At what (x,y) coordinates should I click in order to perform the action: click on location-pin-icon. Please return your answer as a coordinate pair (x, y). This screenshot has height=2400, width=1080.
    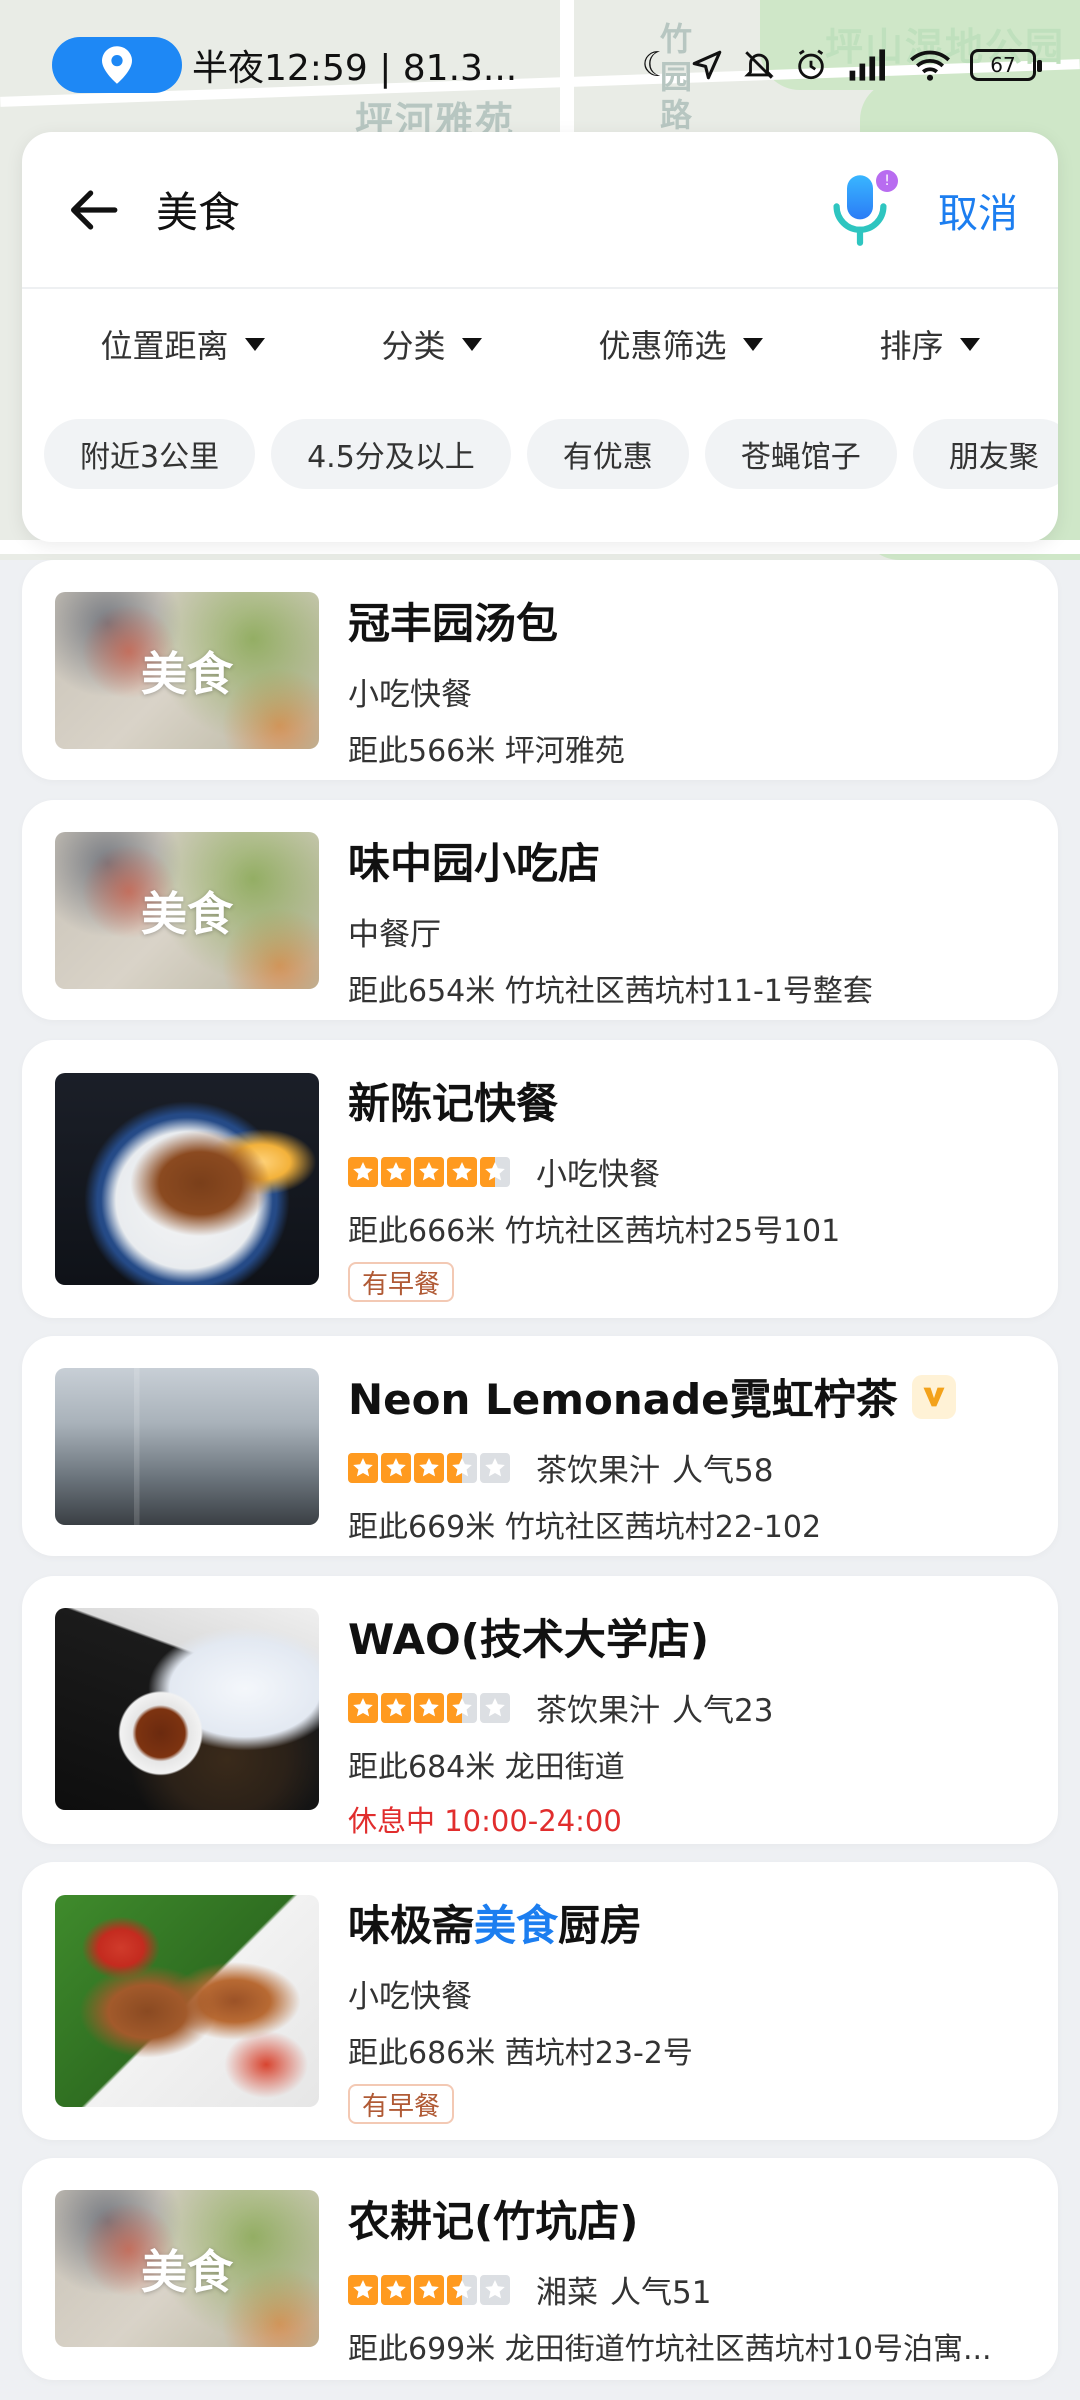
    Looking at the image, I should click on (117, 65).